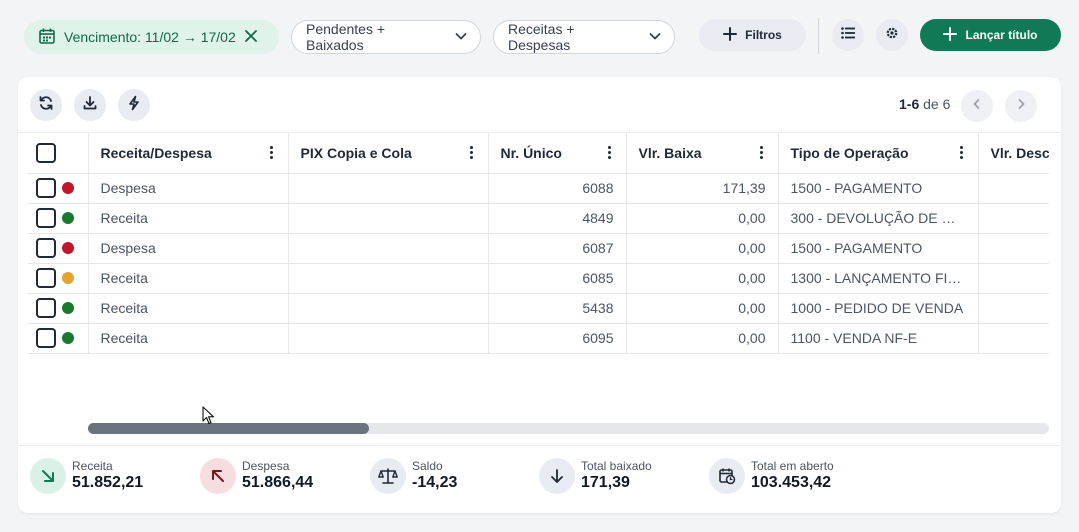  What do you see at coordinates (950, 35) in the screenshot?
I see `plus-icon` at bounding box center [950, 35].